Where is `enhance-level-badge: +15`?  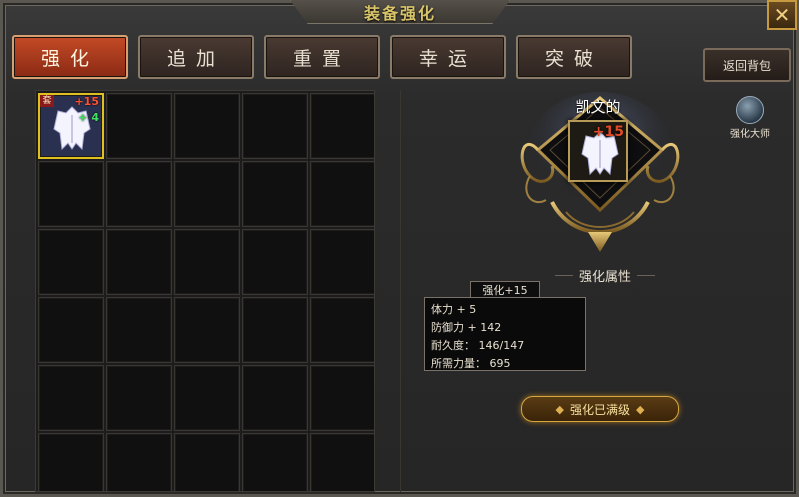 enhance-level-badge: +15 is located at coordinates (86, 101).